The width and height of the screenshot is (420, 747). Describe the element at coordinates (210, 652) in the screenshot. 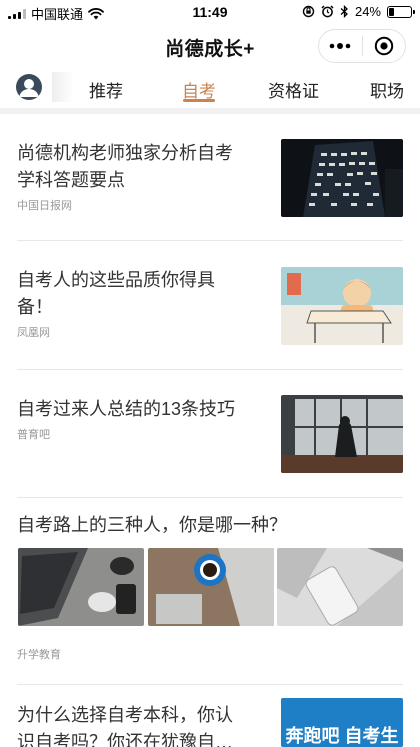

I see `article-source-row: 升学教育` at that location.